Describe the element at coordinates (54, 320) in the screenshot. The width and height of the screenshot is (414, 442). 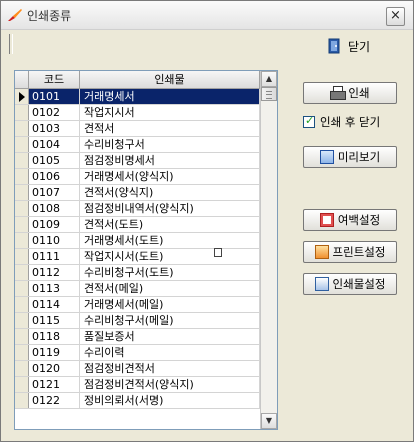
I see `cell-code: 0115` at that location.